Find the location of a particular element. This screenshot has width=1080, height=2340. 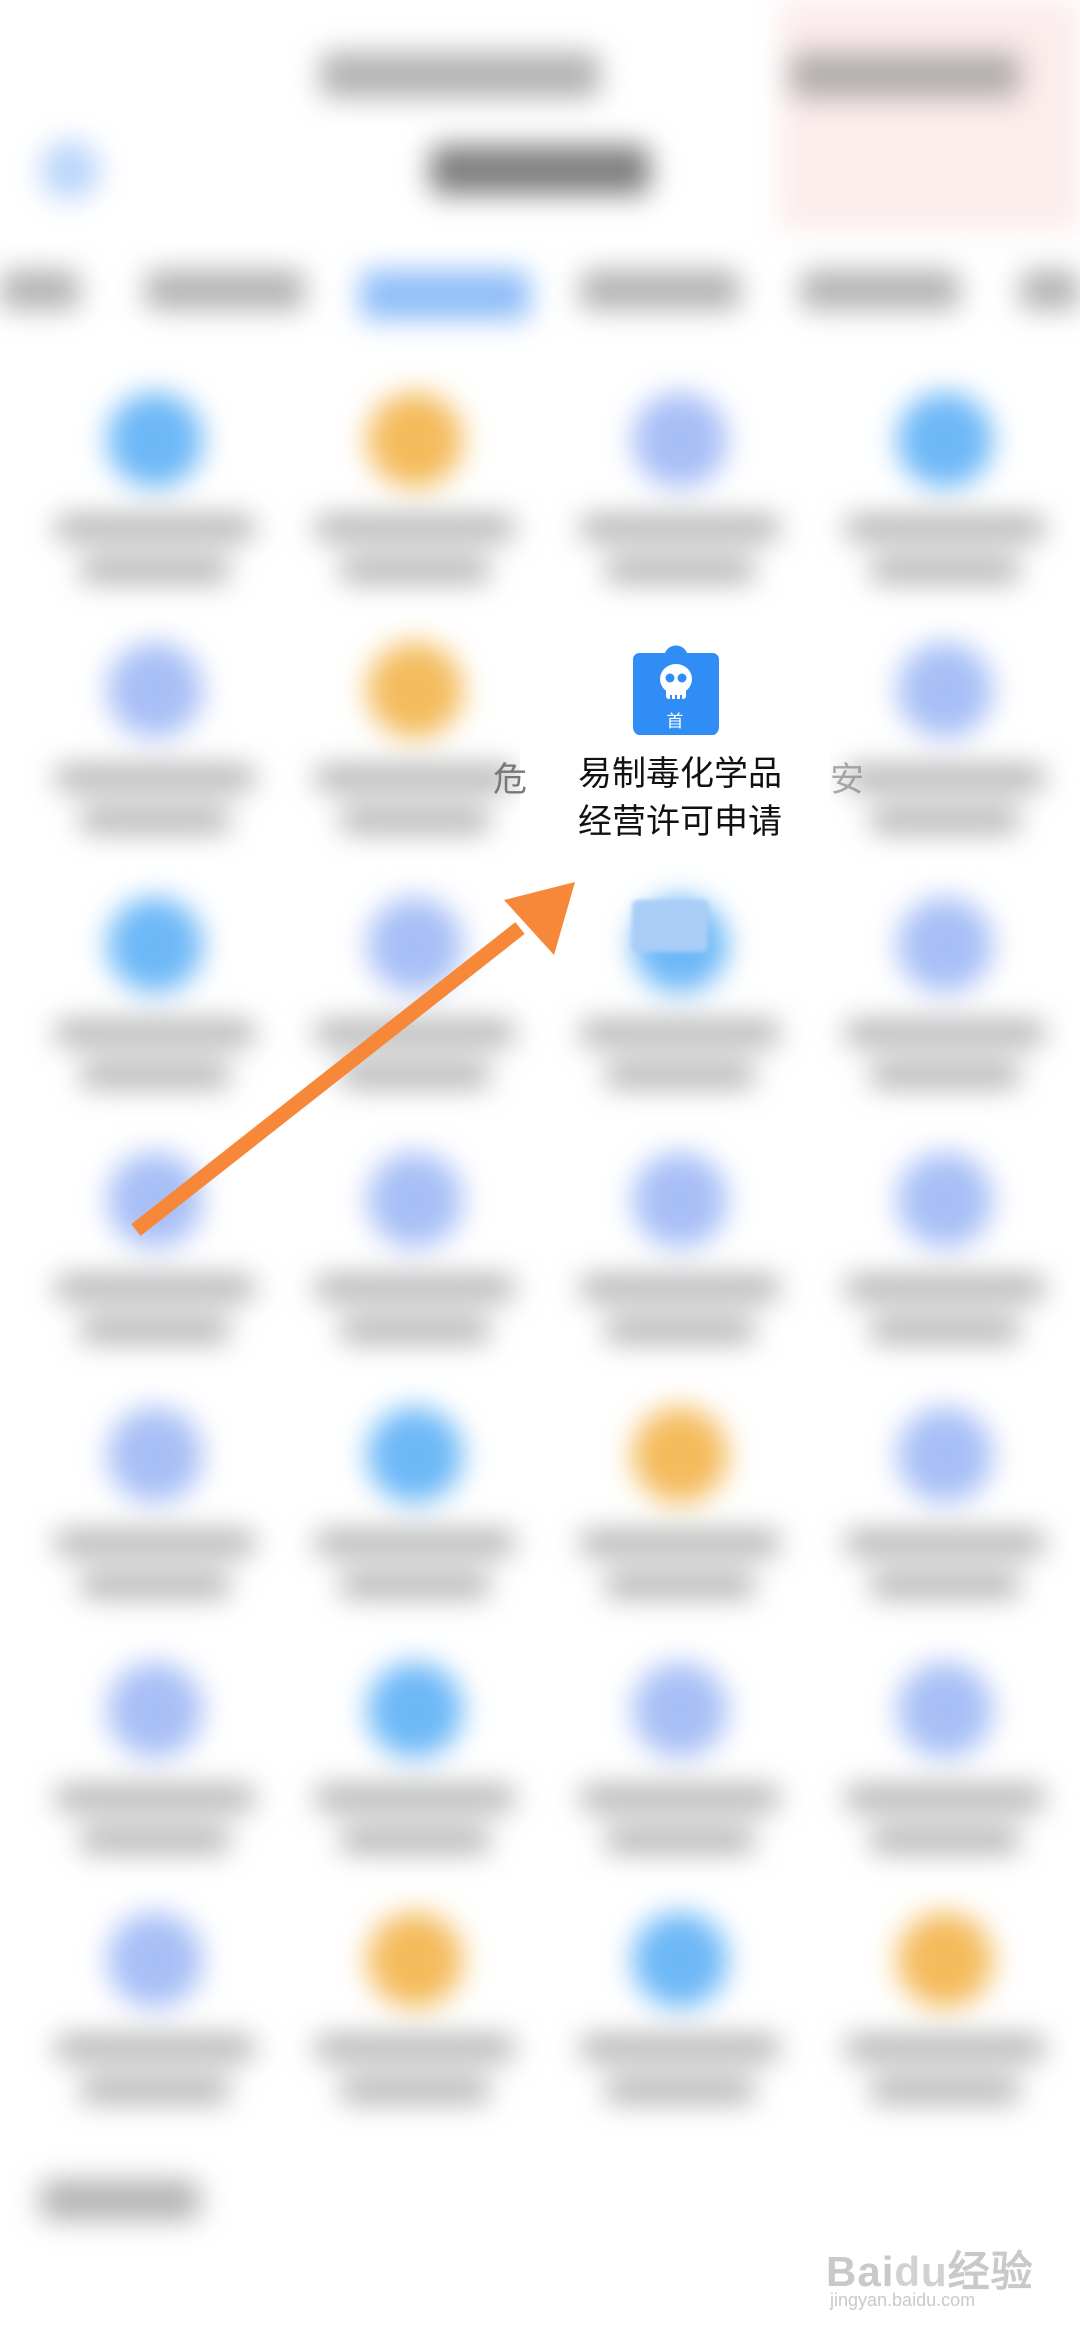

annotation-arrow is located at coordinates (353, 1059).